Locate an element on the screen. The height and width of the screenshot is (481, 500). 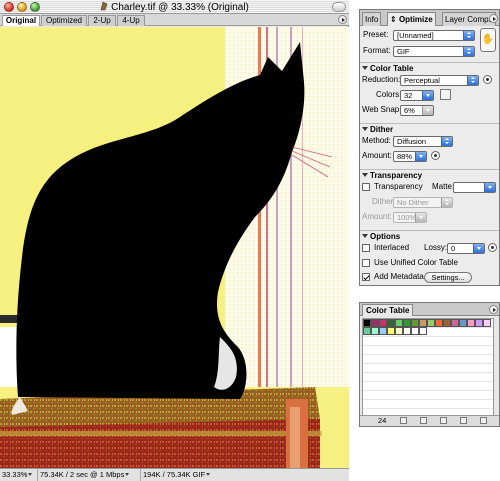
websnap-select: 6% is located at coordinates (417, 110).